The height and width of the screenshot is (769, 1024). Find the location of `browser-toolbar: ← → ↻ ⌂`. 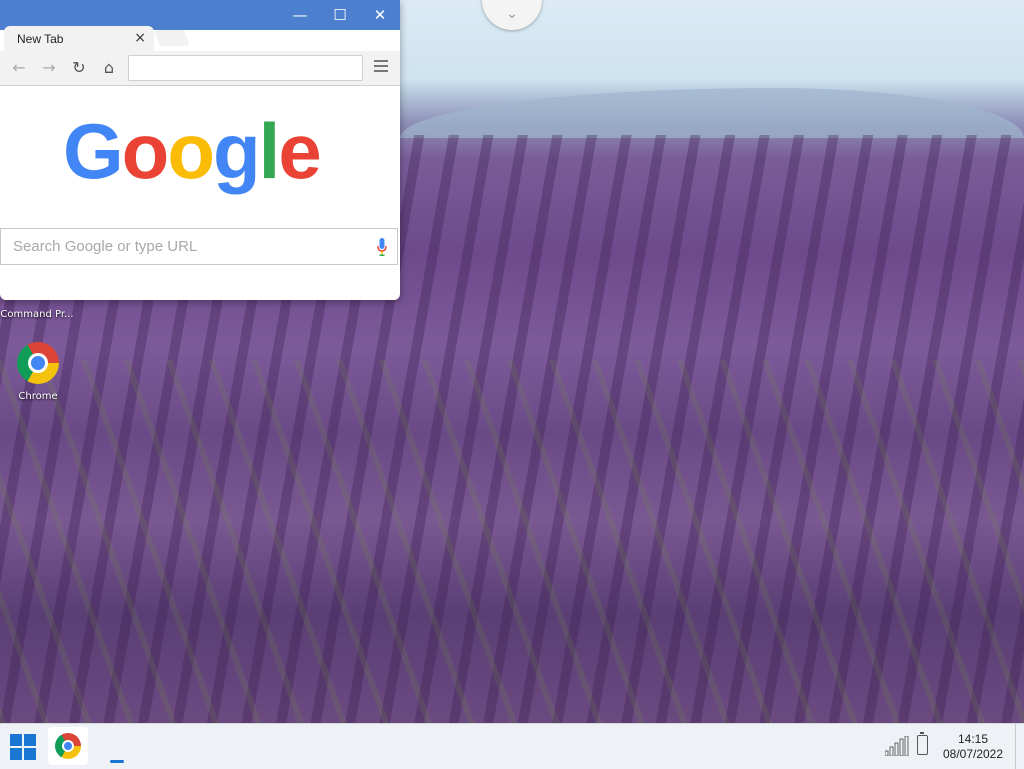

browser-toolbar: ← → ↻ ⌂ is located at coordinates (200, 68).